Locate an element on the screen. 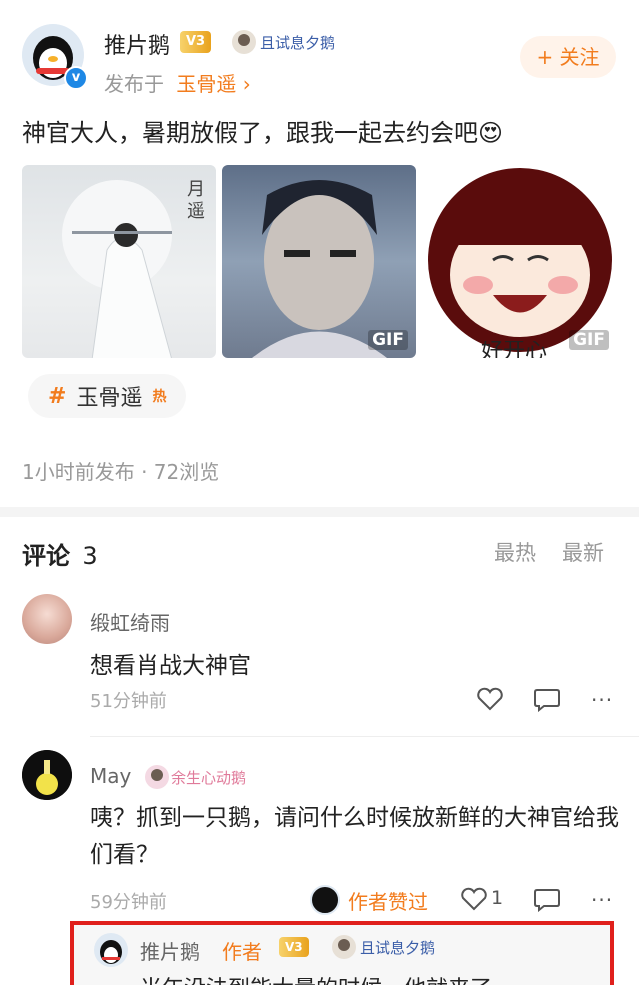  reply-author-avatar is located at coordinates (111, 950).